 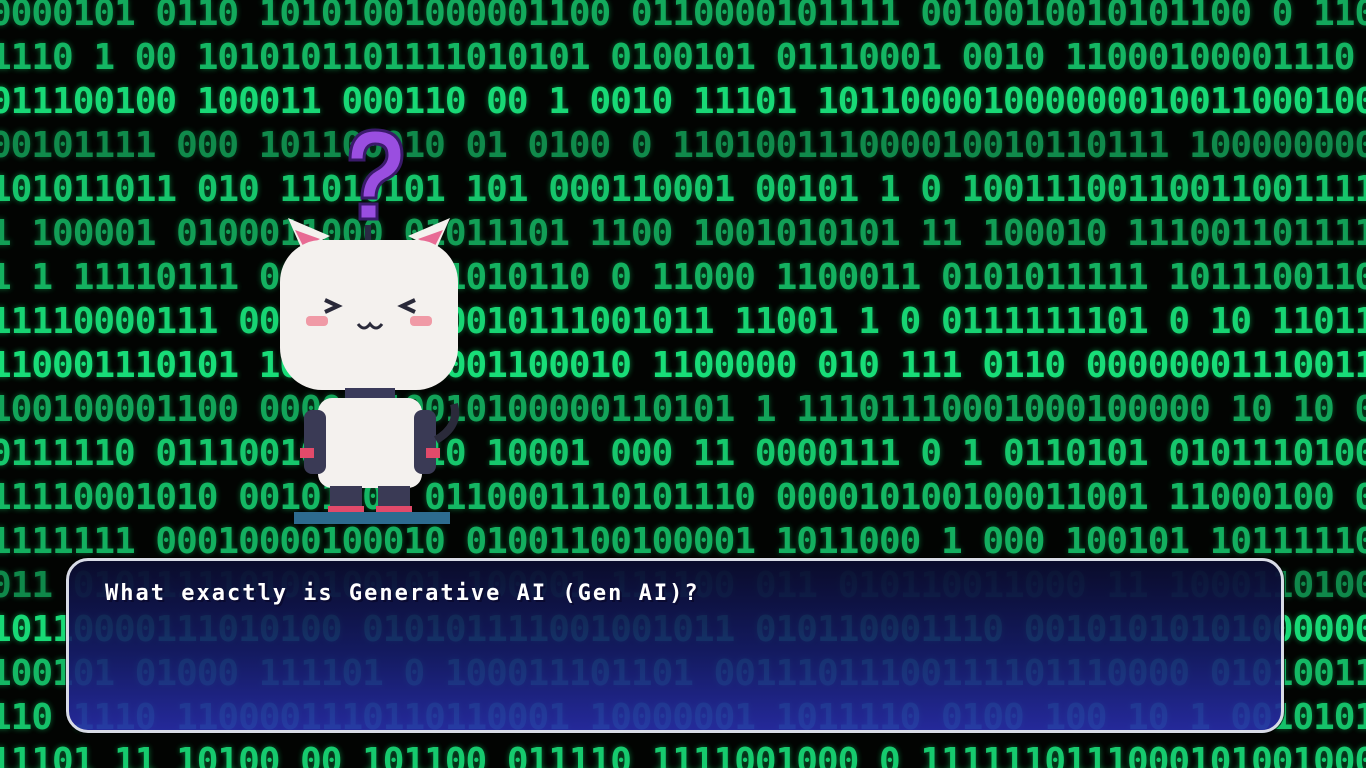 What do you see at coordinates (380, 456) in the screenshot?
I see `cat-body` at bounding box center [380, 456].